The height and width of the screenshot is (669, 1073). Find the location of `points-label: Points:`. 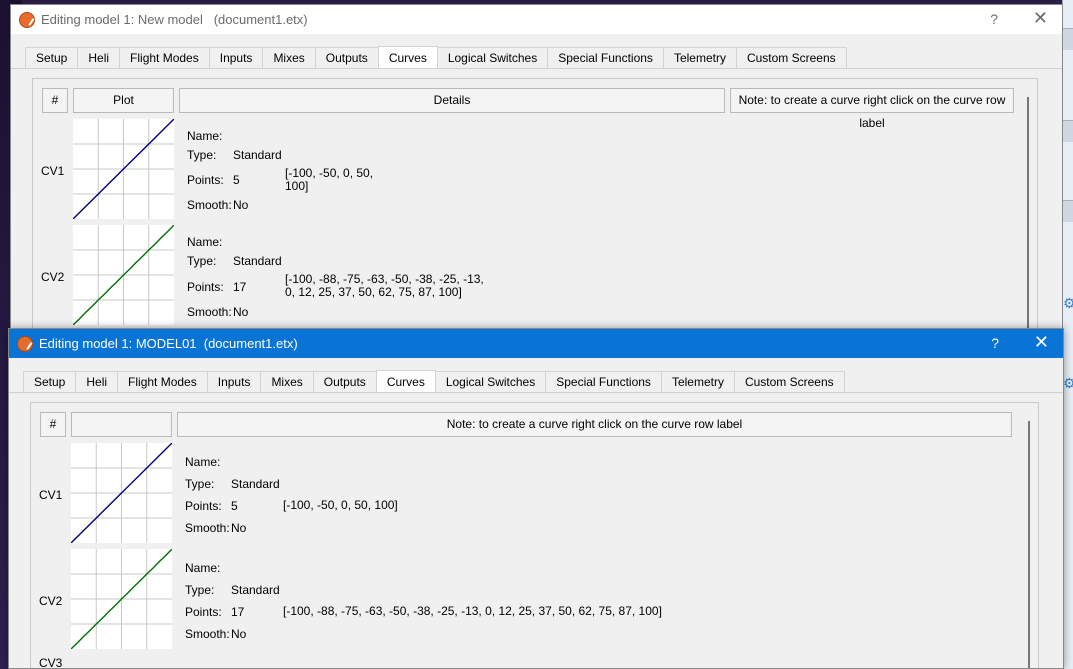

points-label: Points: is located at coordinates (205, 180).